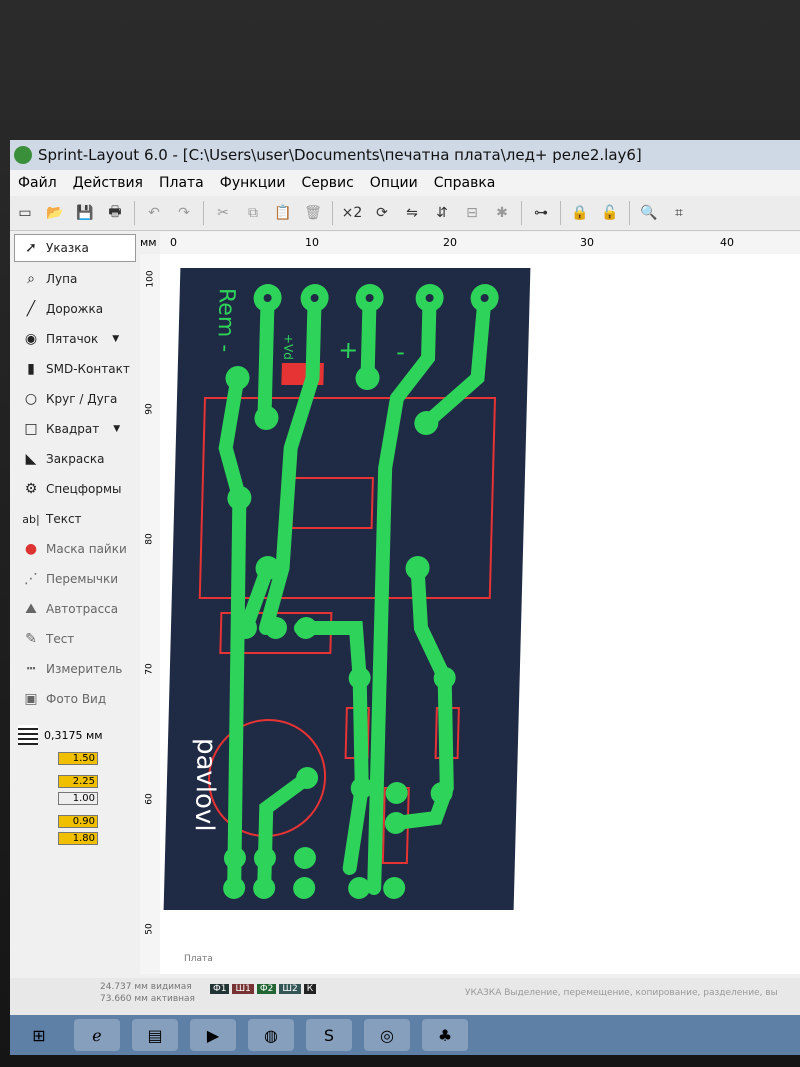 The height and width of the screenshot is (1067, 800). I want to click on align-icon: ⊟, so click(472, 213).